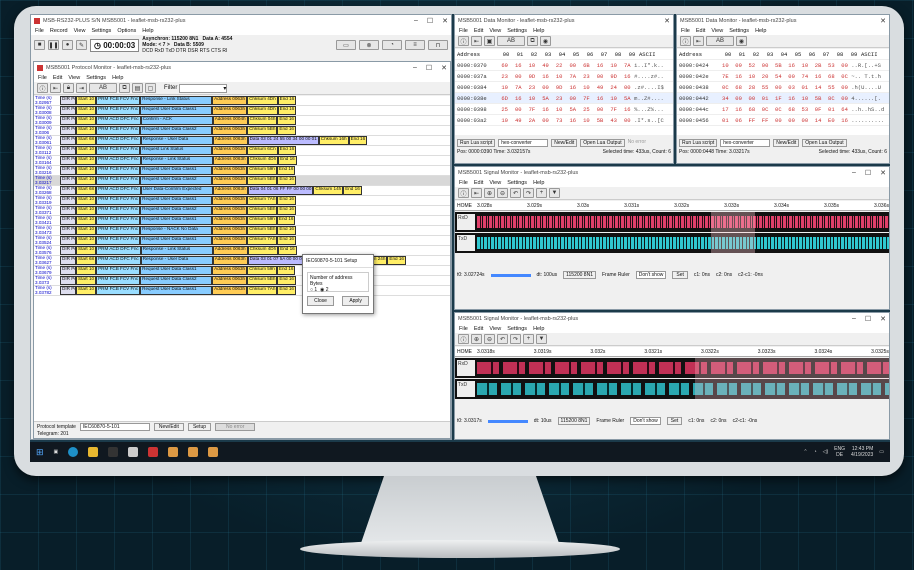 The image size is (914, 570). Describe the element at coordinates (720, 41) in the screenshot. I see `hex-view-icon: AB` at that location.